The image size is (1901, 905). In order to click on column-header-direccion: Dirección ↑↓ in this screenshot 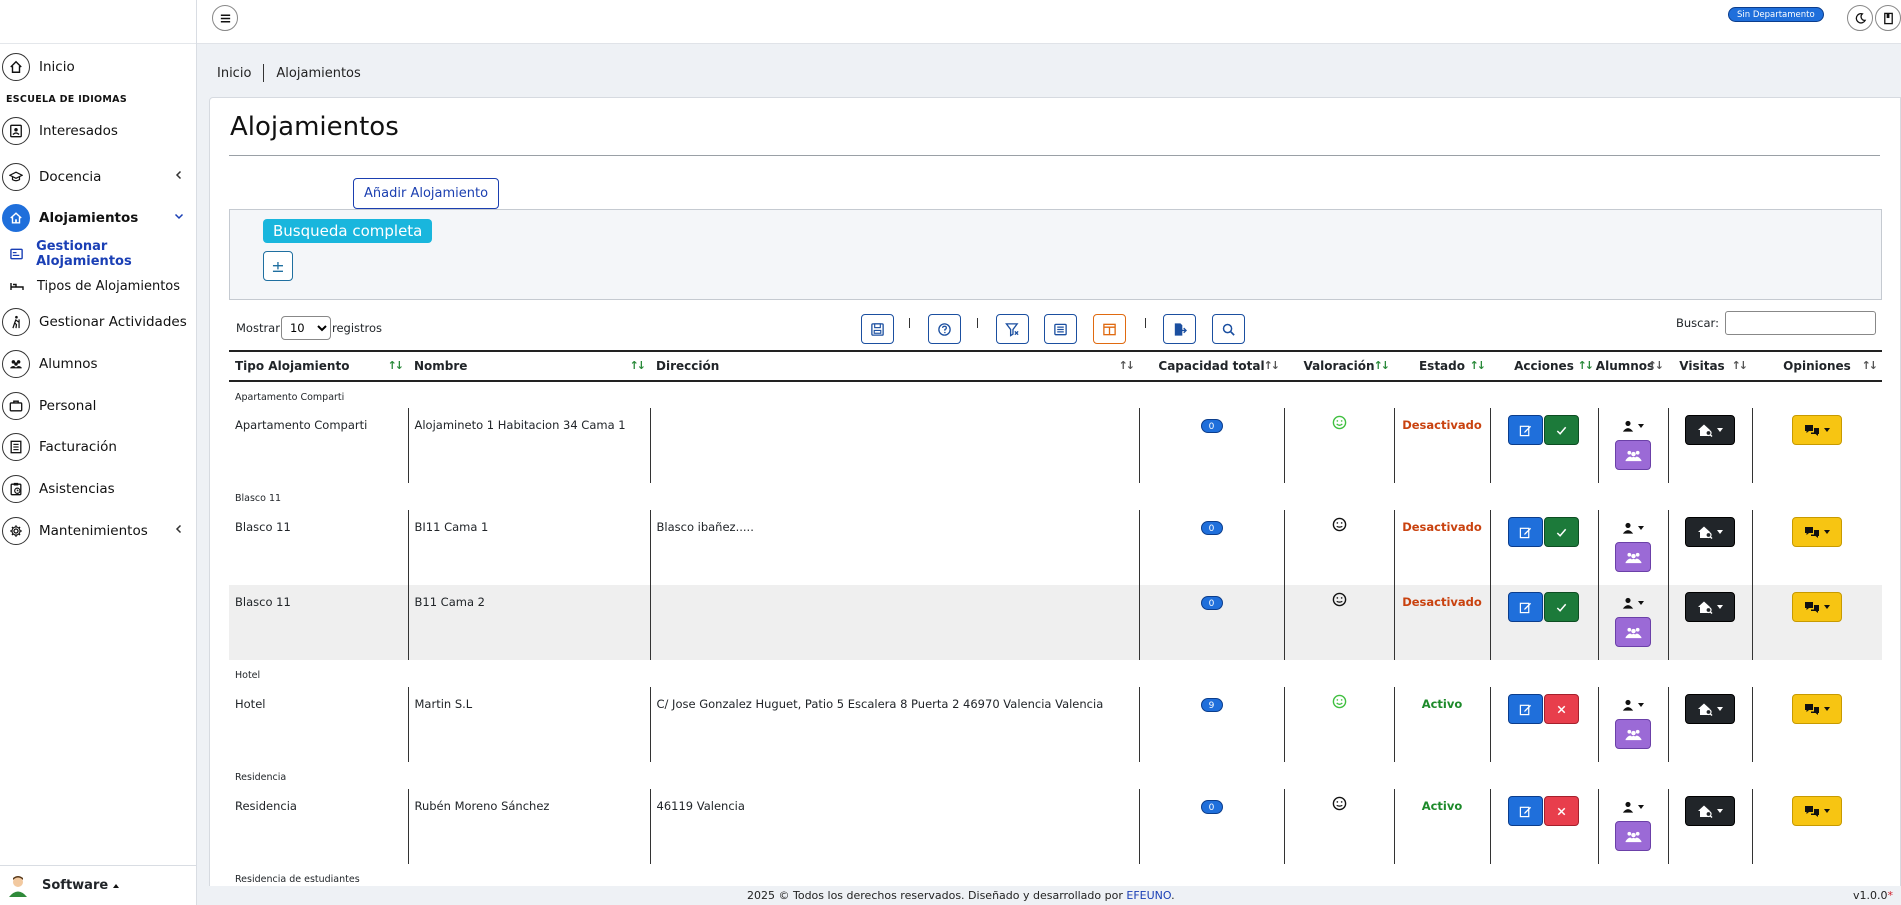, I will do `click(894, 366)`.